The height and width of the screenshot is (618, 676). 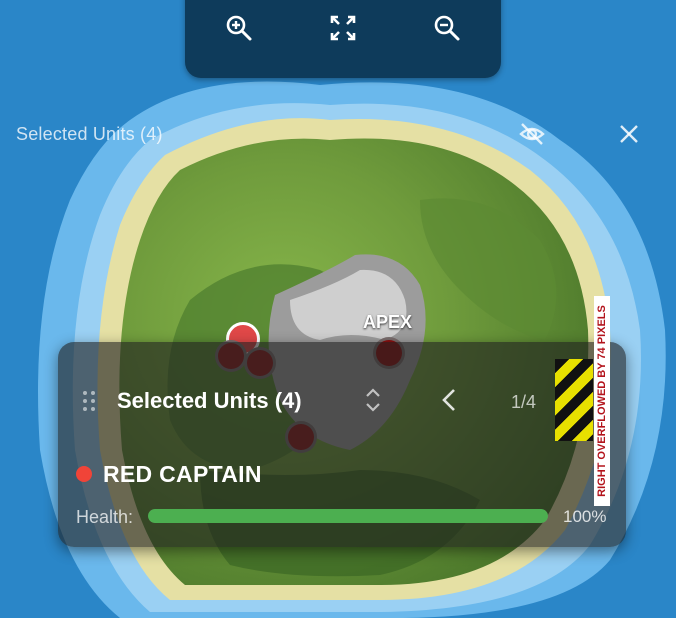 I want to click on unit-name: RED CAPTAIN, so click(x=182, y=474).